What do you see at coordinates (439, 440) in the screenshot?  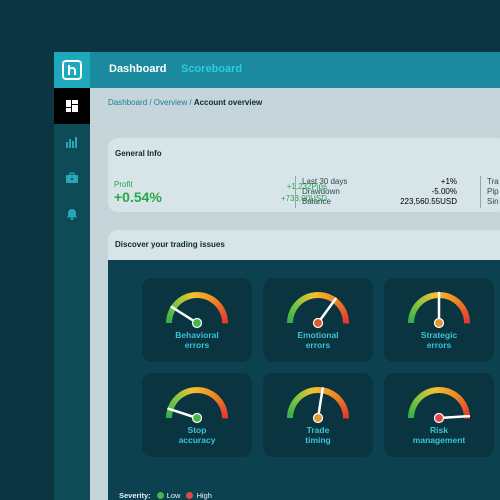 I see `gauge-label-line: management` at bounding box center [439, 440].